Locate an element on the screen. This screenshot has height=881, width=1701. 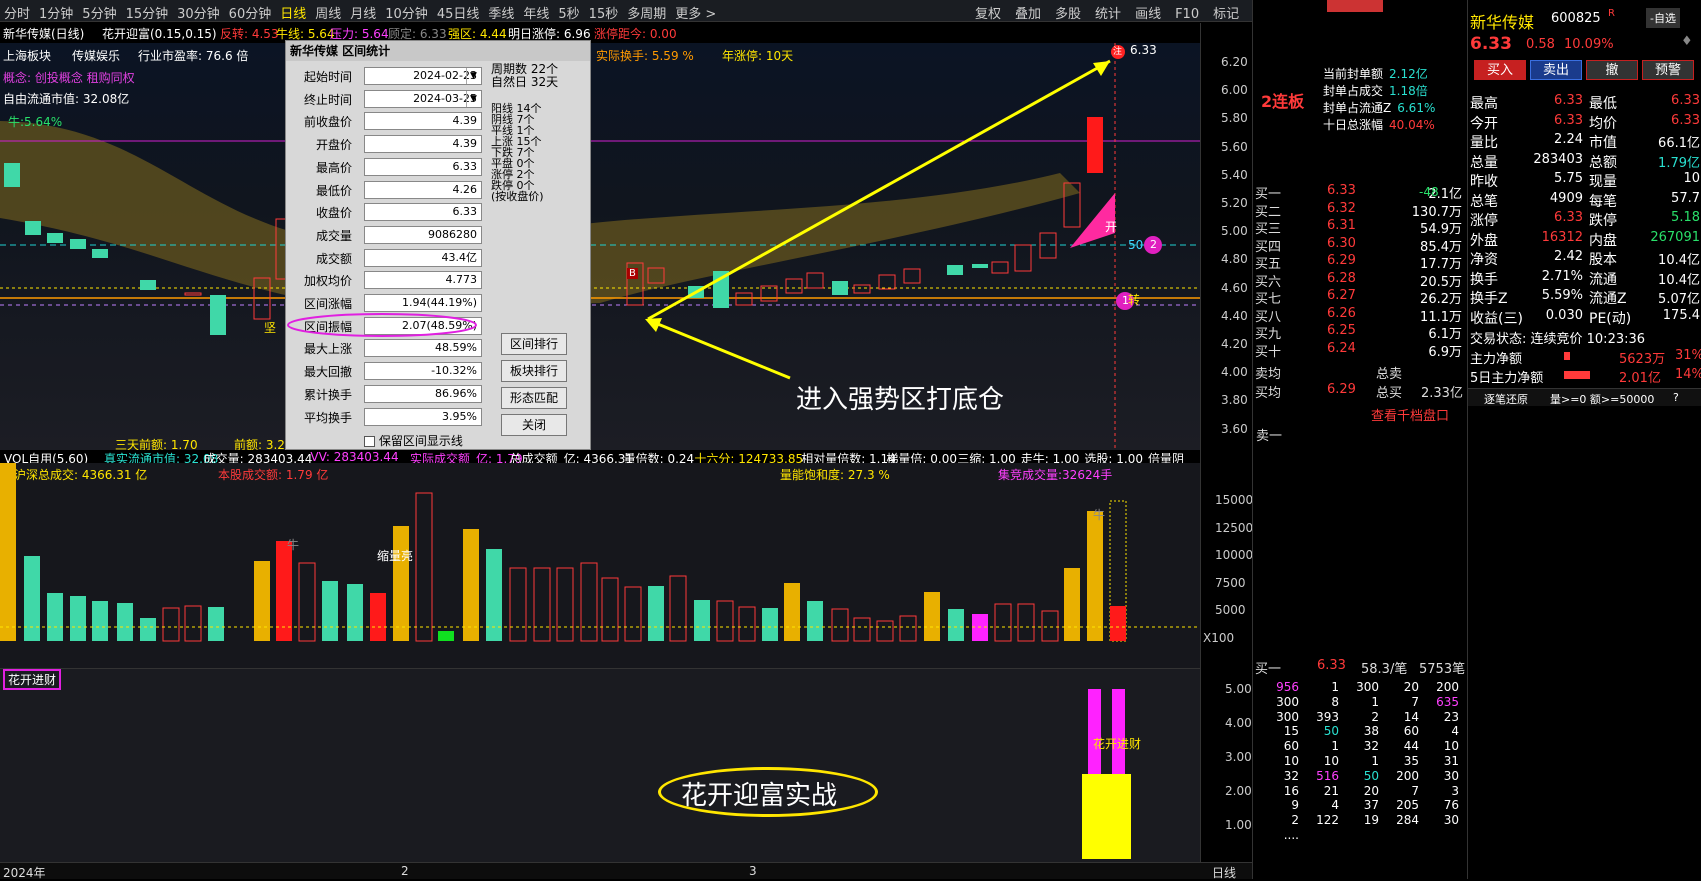
keep-range-checkbox: 保留区间显示线 is located at coordinates (413, 440).